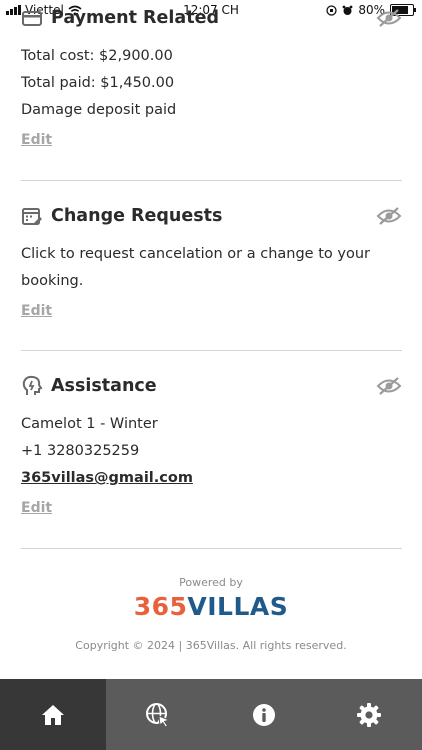  Describe the element at coordinates (36, 508) in the screenshot. I see `assistance-edit-link: Edit` at that location.